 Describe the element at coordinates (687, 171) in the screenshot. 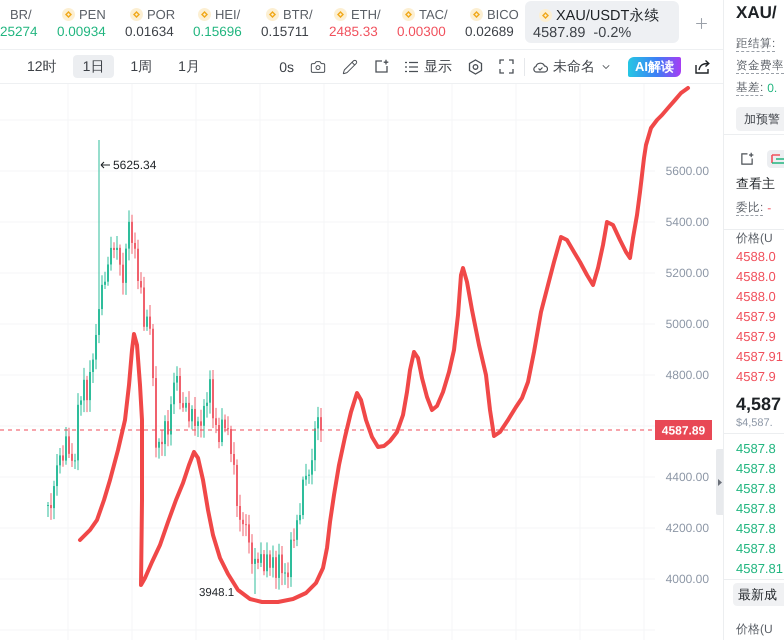

I see `price-axis-label: 5600.00` at that location.